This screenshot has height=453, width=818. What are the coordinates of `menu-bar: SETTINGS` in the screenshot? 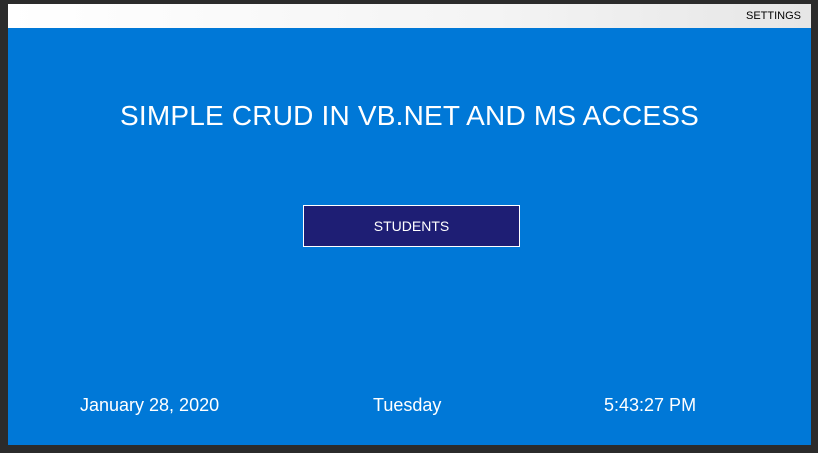 It's located at (409, 16).